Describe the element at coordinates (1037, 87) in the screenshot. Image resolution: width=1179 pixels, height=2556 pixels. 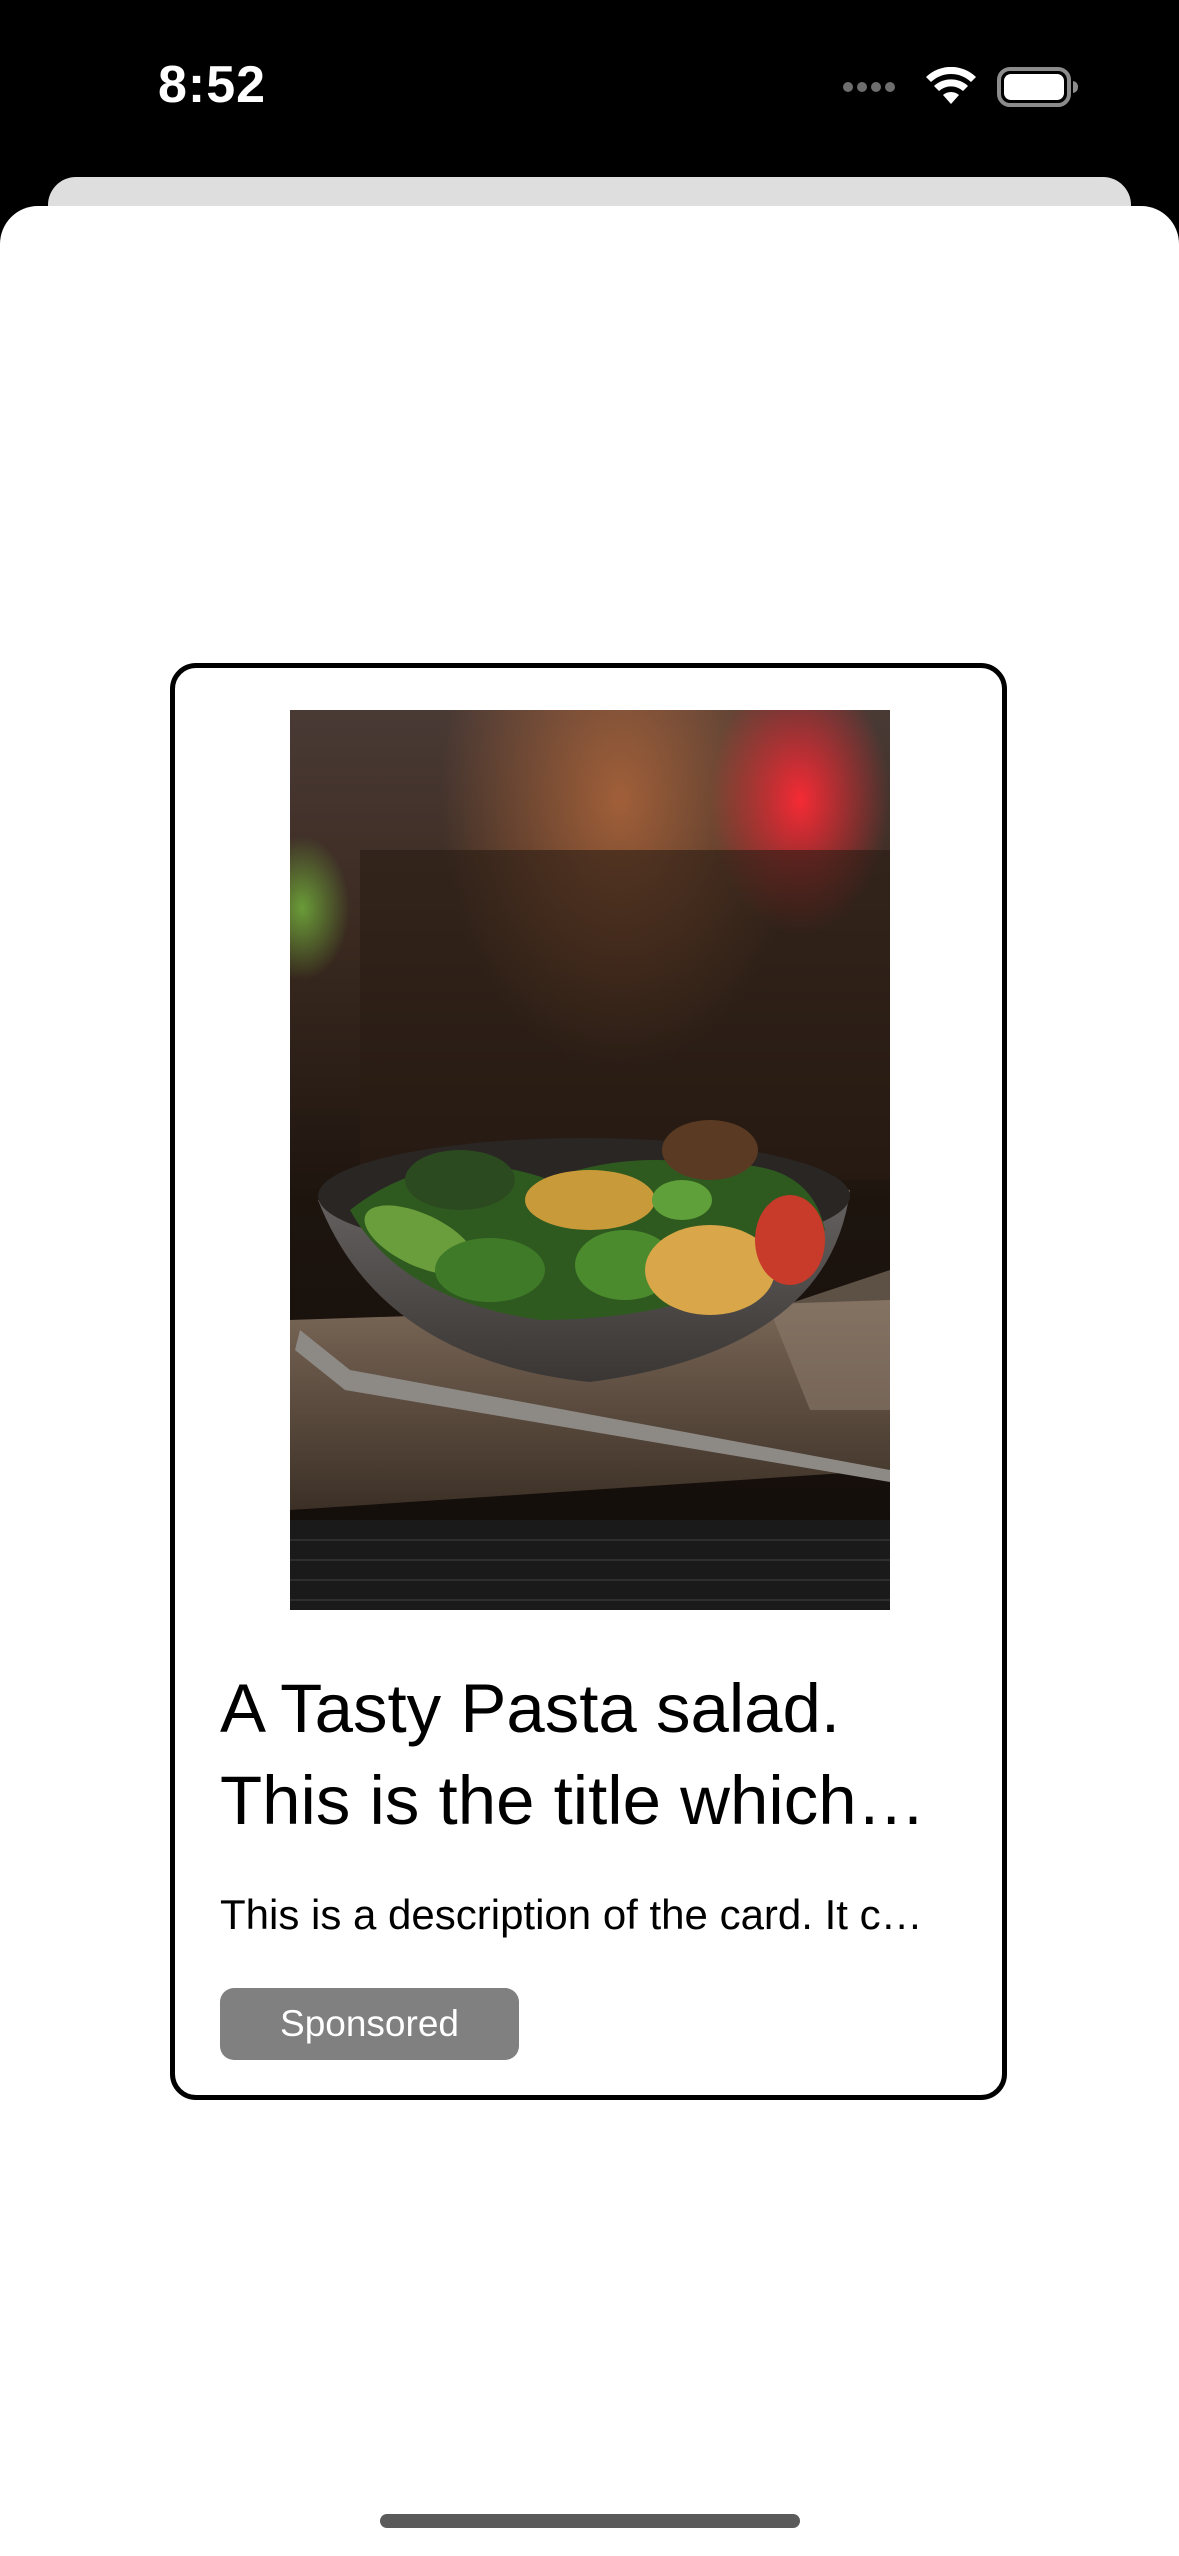
I see `battery-icon` at that location.